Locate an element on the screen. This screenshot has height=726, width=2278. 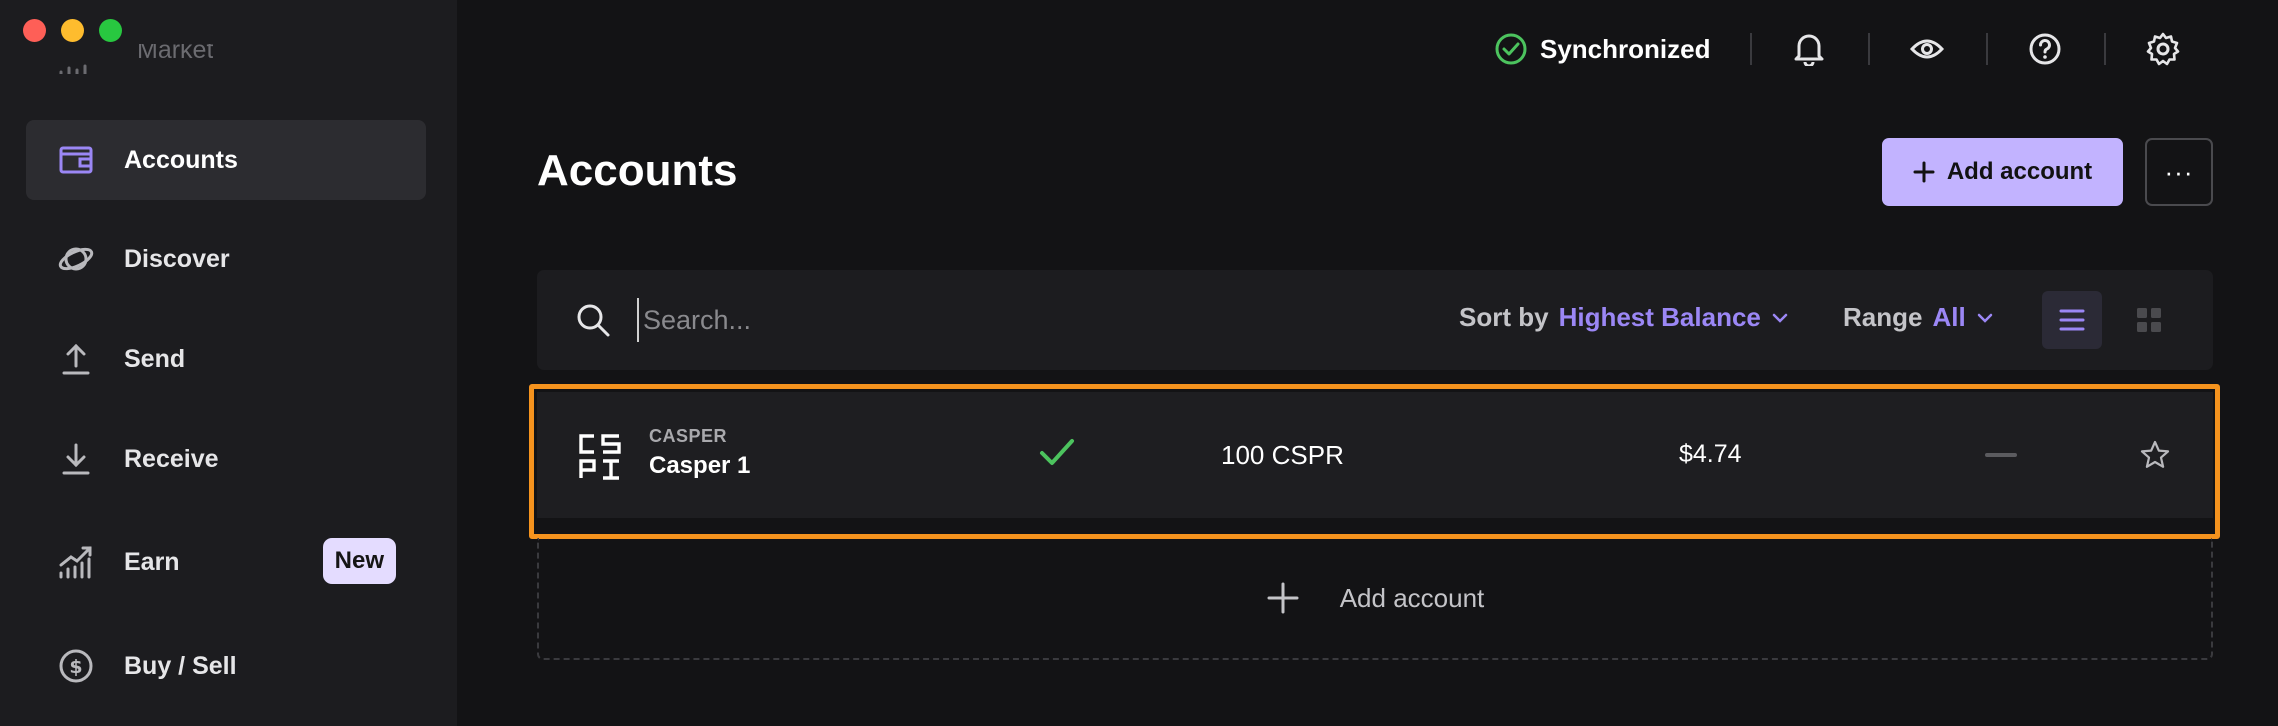
accounts-toolbar: Sort by Highest Balance Range All is located at coordinates (1375, 320).